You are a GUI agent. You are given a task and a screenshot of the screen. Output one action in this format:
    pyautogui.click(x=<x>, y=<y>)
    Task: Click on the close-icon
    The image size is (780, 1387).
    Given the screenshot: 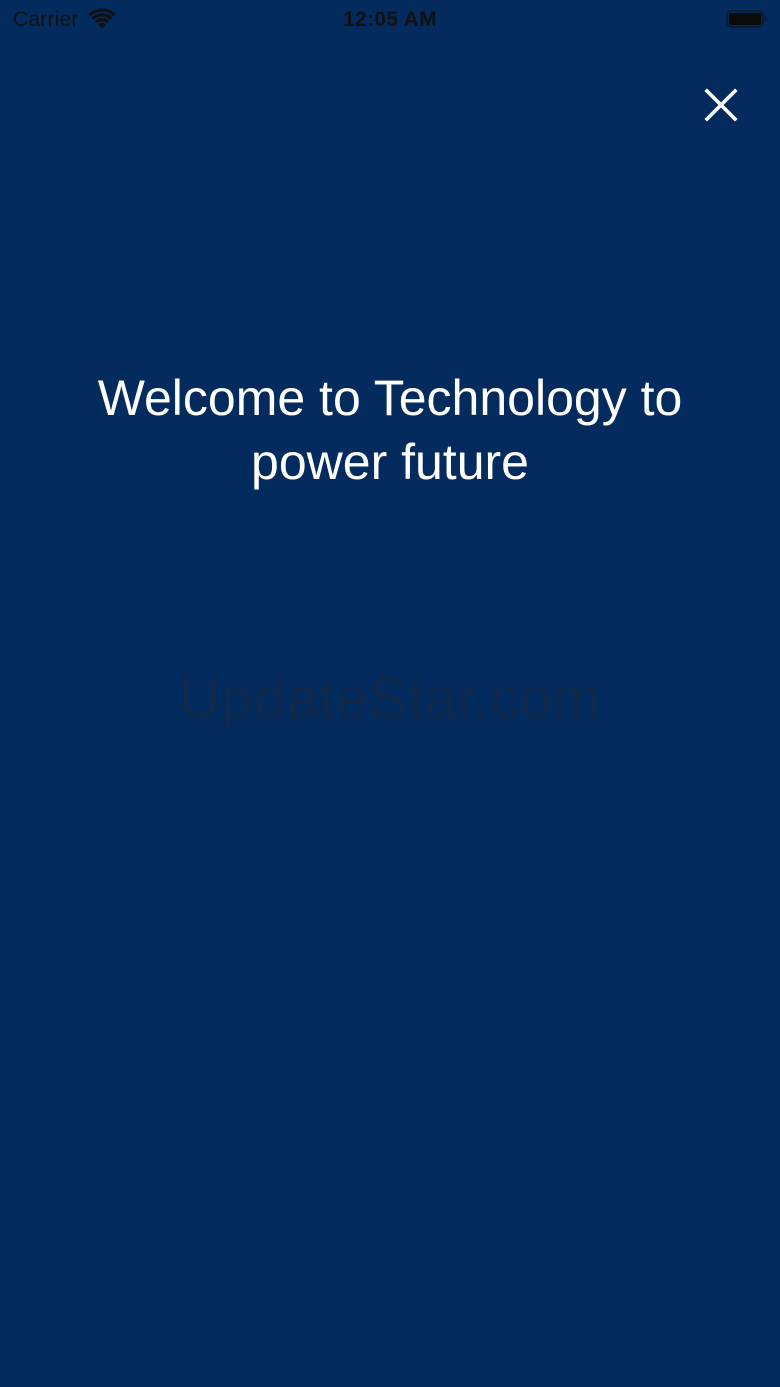 What is the action you would take?
    pyautogui.click(x=721, y=105)
    